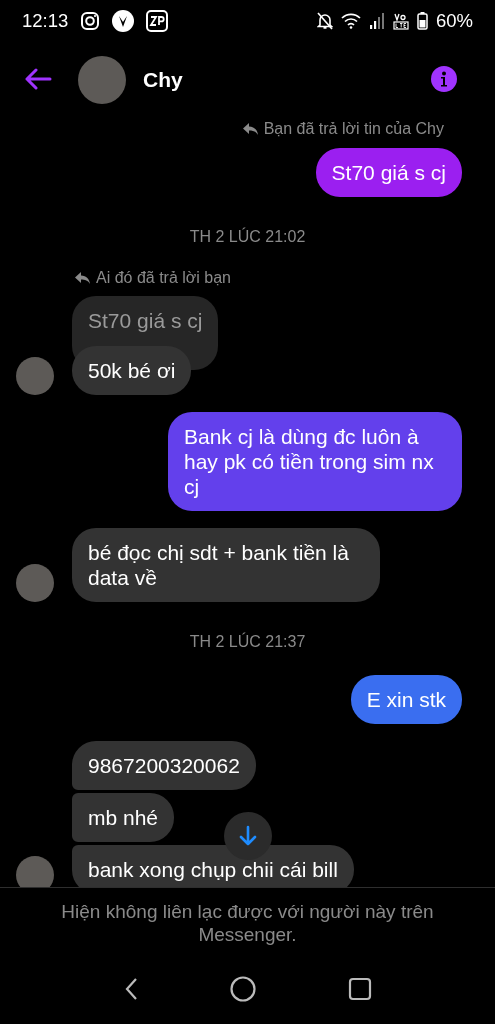 This screenshot has height=1024, width=495. Describe the element at coordinates (163, 278) in the screenshot. I see `reply-note-text: Ai đó đã trả lời bạn` at that location.